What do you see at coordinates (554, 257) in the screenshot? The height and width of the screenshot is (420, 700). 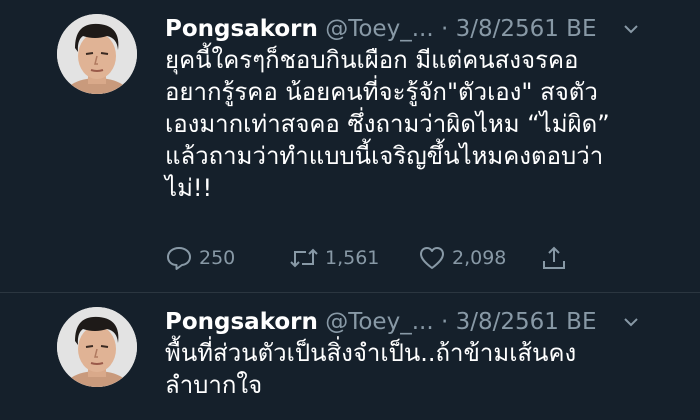 I see `share-icon` at bounding box center [554, 257].